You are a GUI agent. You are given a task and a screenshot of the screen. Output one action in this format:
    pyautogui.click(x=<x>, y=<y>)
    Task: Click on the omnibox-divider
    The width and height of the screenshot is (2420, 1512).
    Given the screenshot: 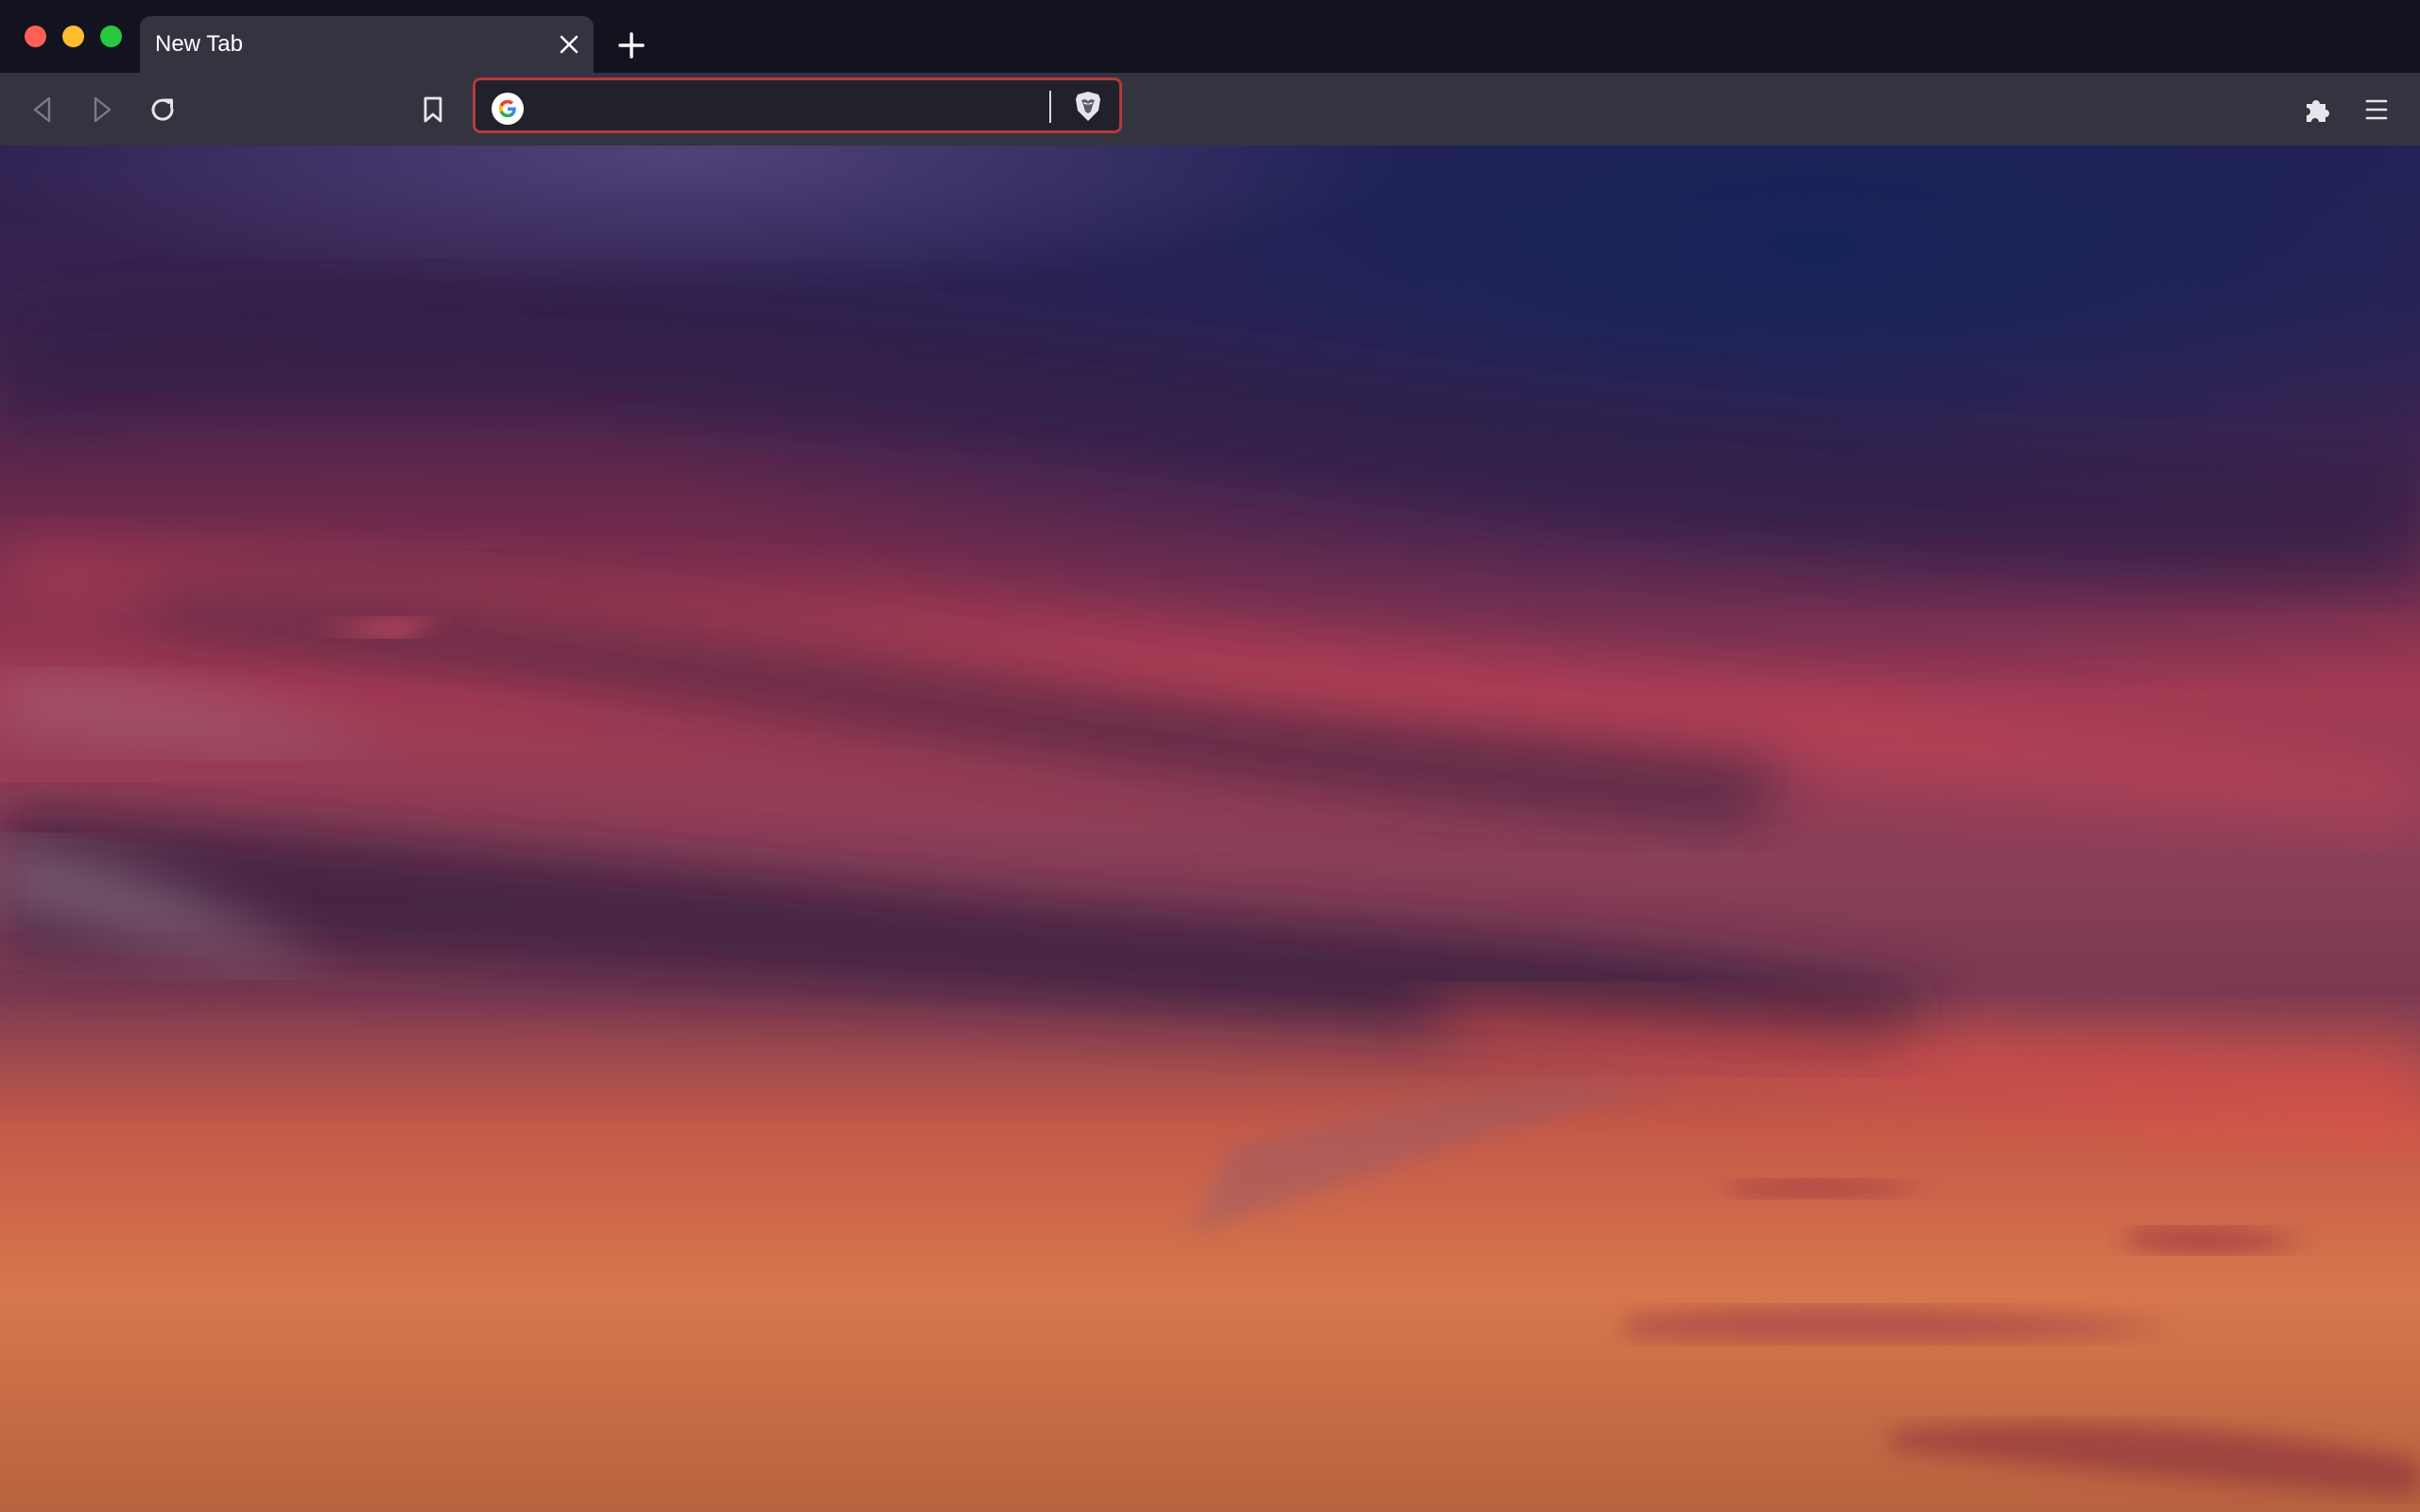 What is the action you would take?
    pyautogui.click(x=1050, y=107)
    